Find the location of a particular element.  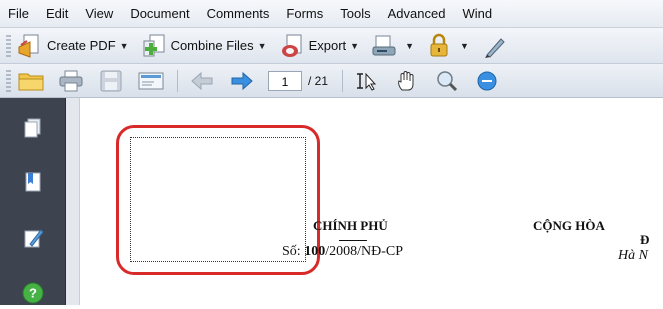

menu-forms: Forms is located at coordinates (304, 13).